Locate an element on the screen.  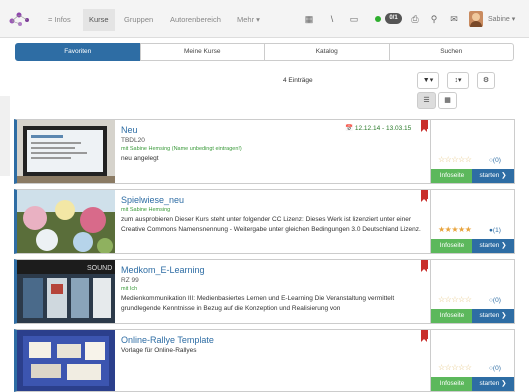
course-description: Vorlage für Online-Rallyes is located at coordinates (159, 350).